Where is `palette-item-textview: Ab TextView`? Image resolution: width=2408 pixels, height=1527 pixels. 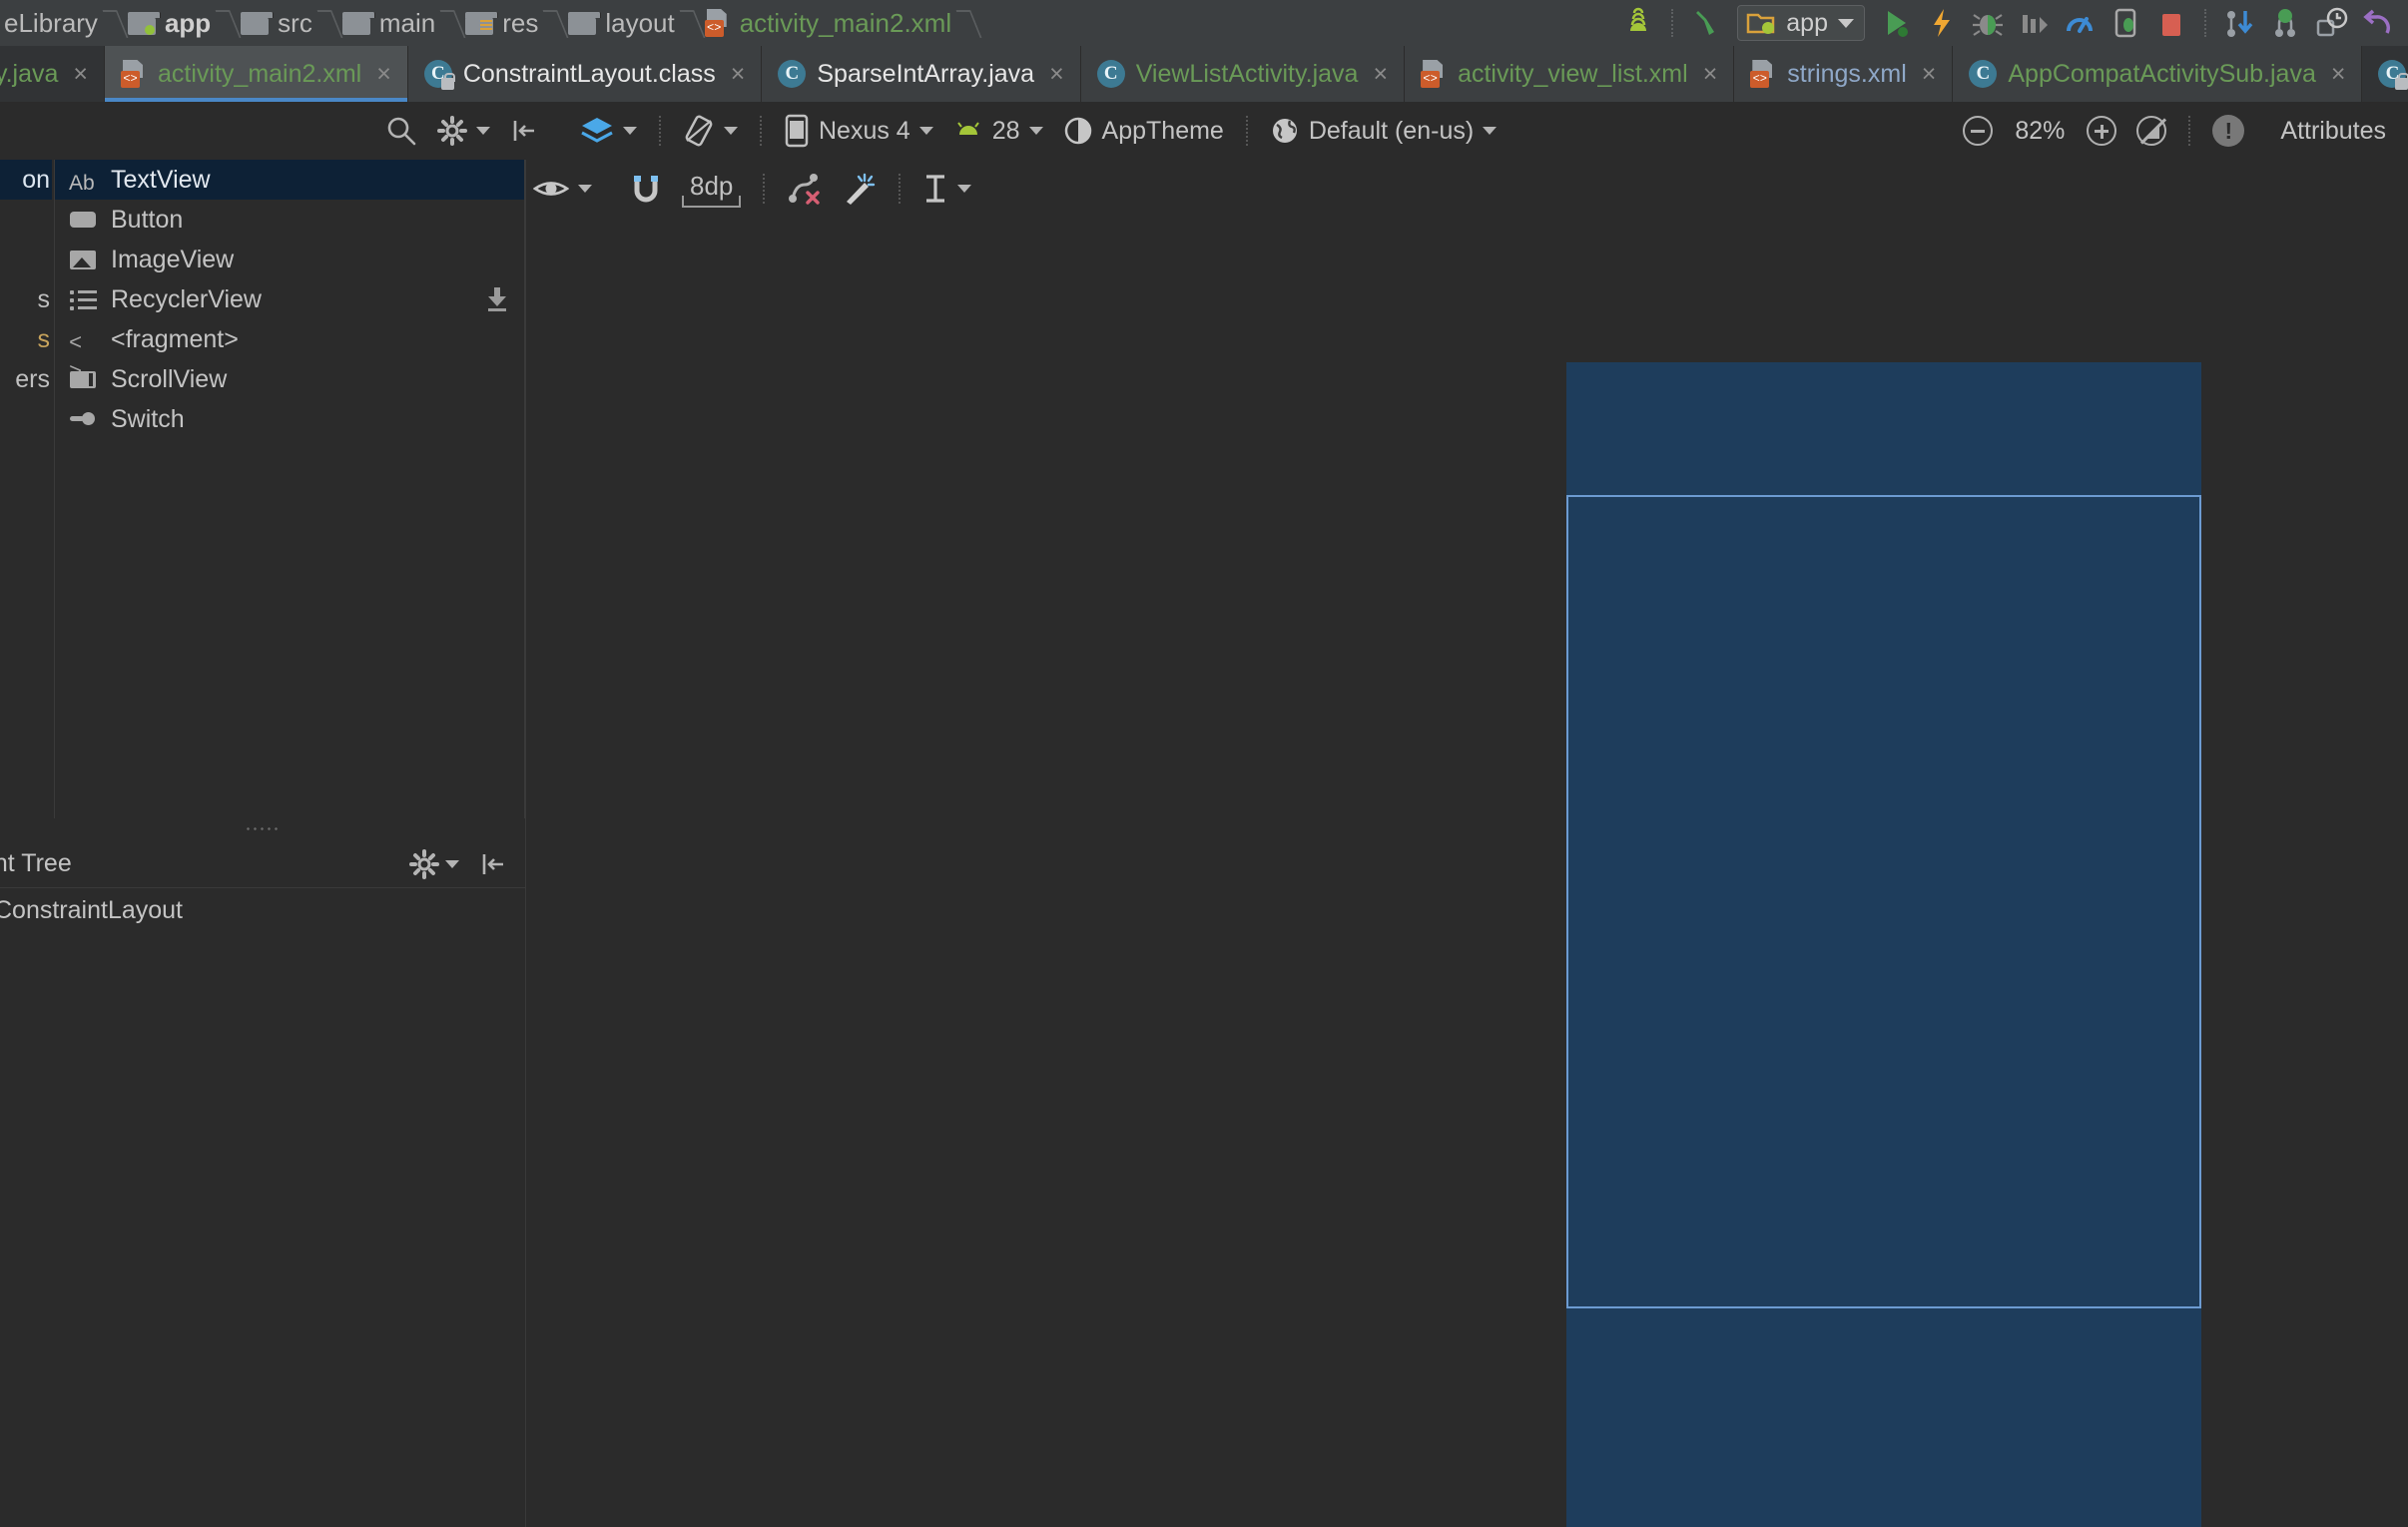
palette-item-textview: Ab TextView is located at coordinates (289, 180).